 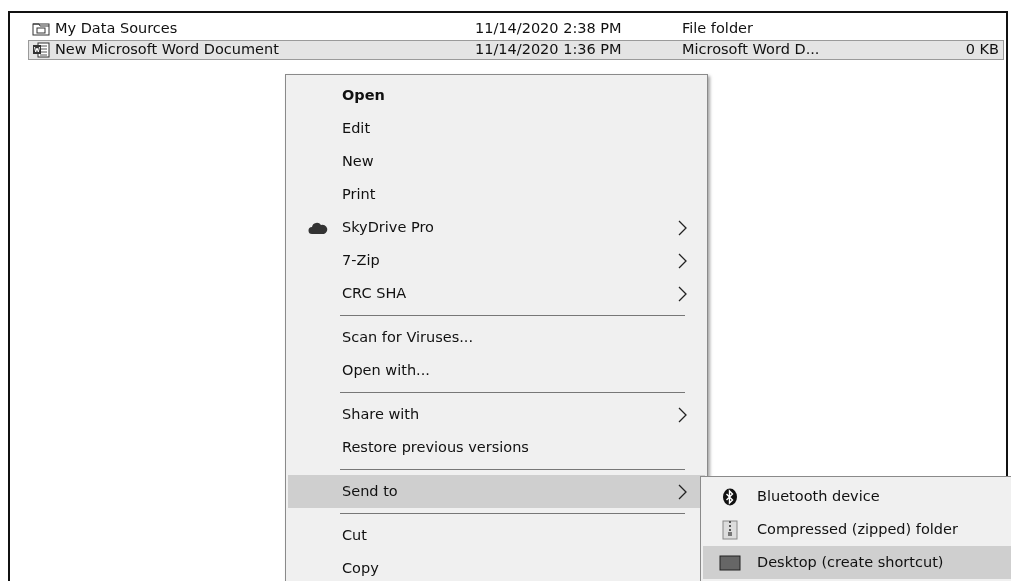 I want to click on monitor-icon, so click(x=730, y=562).